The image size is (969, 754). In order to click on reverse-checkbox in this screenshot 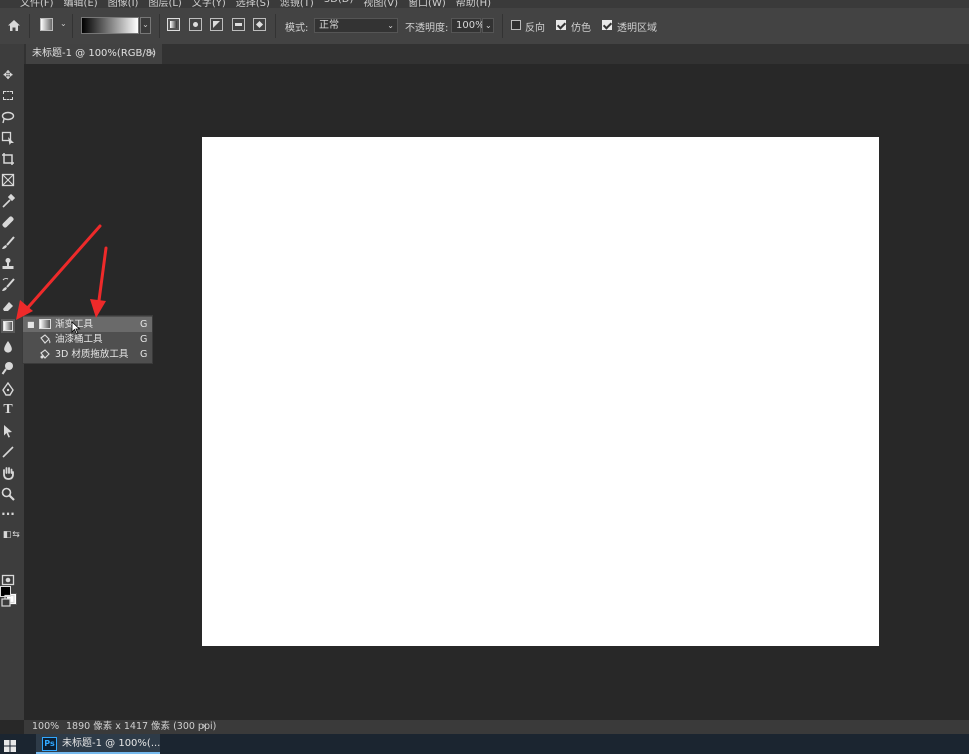, I will do `click(516, 25)`.